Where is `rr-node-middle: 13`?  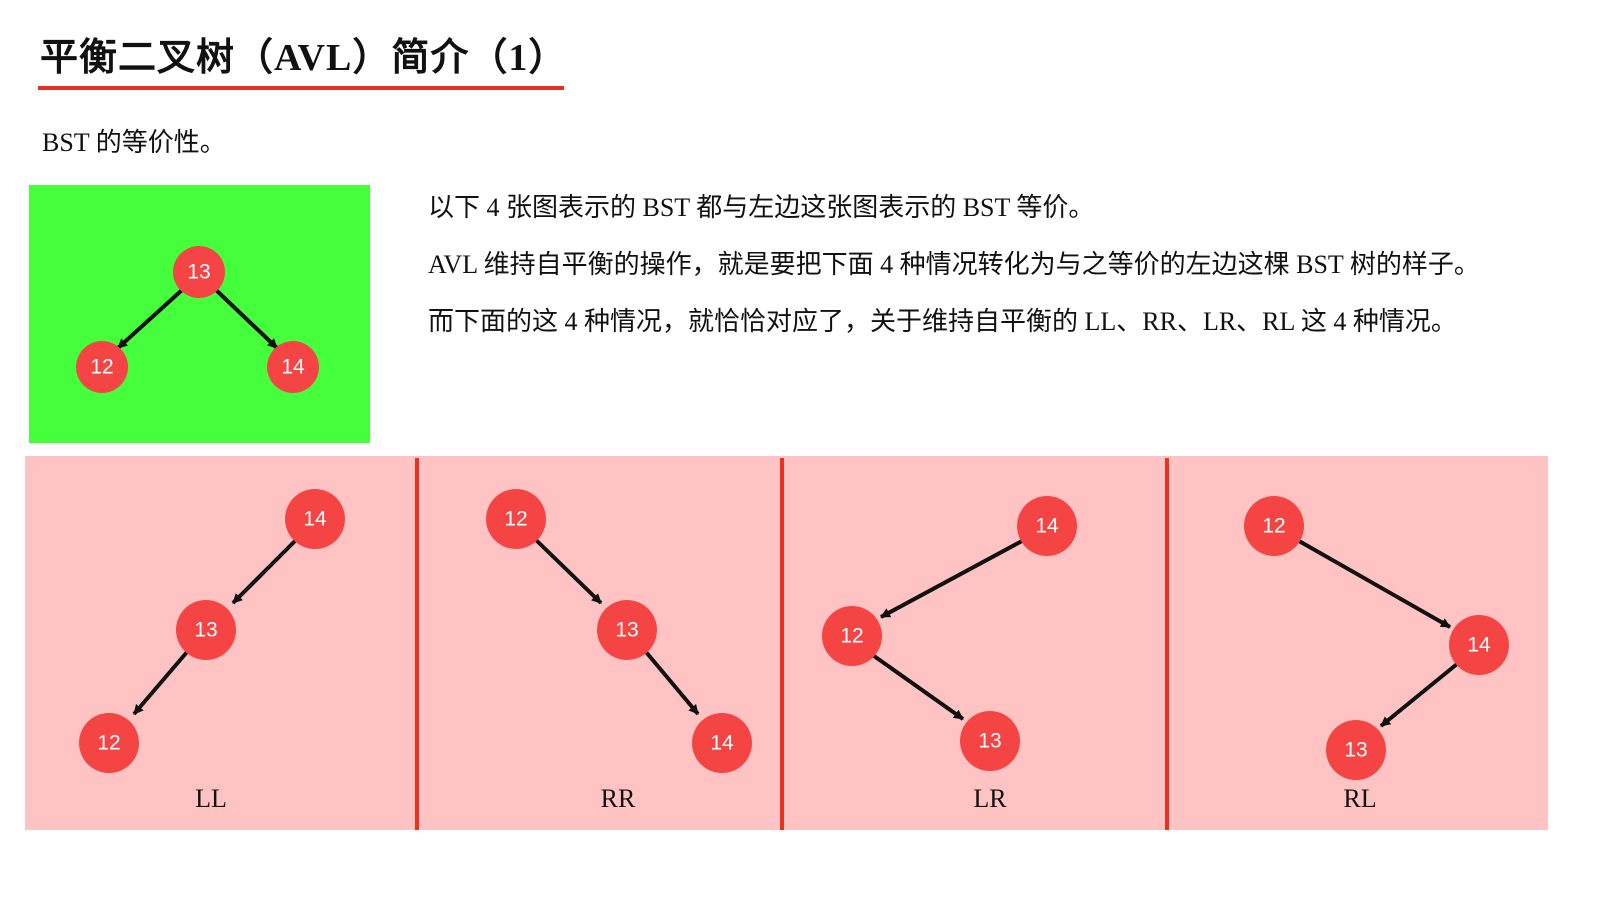
rr-node-middle: 13 is located at coordinates (627, 630).